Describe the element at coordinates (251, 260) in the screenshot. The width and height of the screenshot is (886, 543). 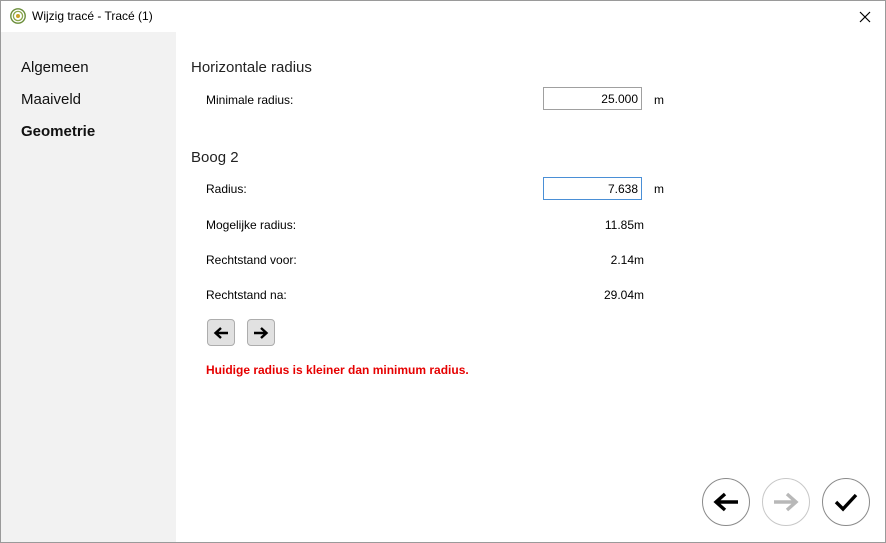
I see `straight-before-label: Rechtstand voor:` at that location.